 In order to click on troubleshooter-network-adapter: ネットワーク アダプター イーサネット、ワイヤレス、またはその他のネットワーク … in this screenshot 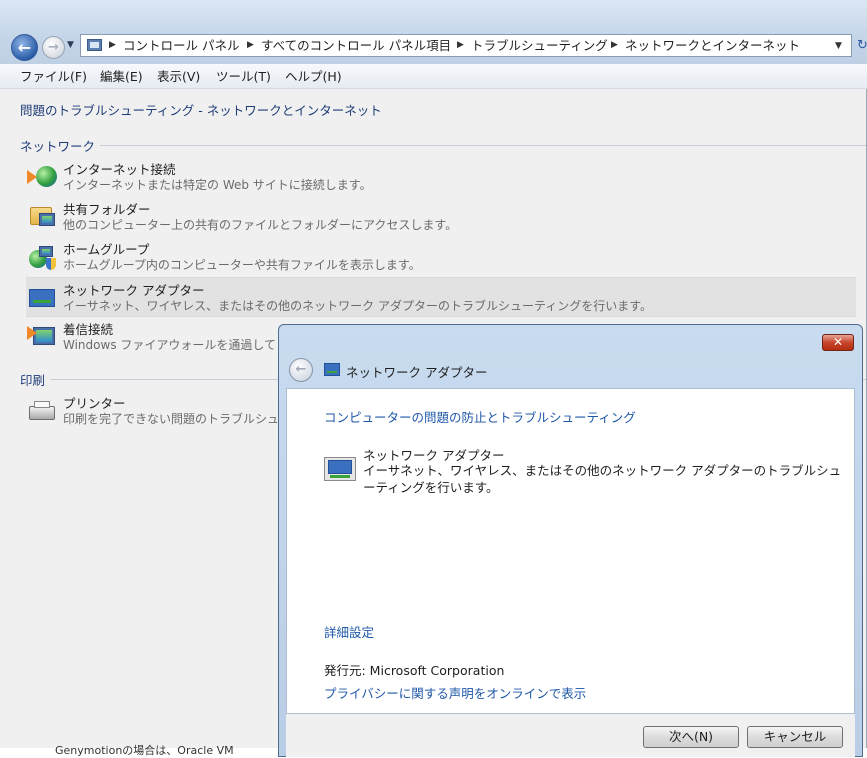, I will do `click(441, 297)`.